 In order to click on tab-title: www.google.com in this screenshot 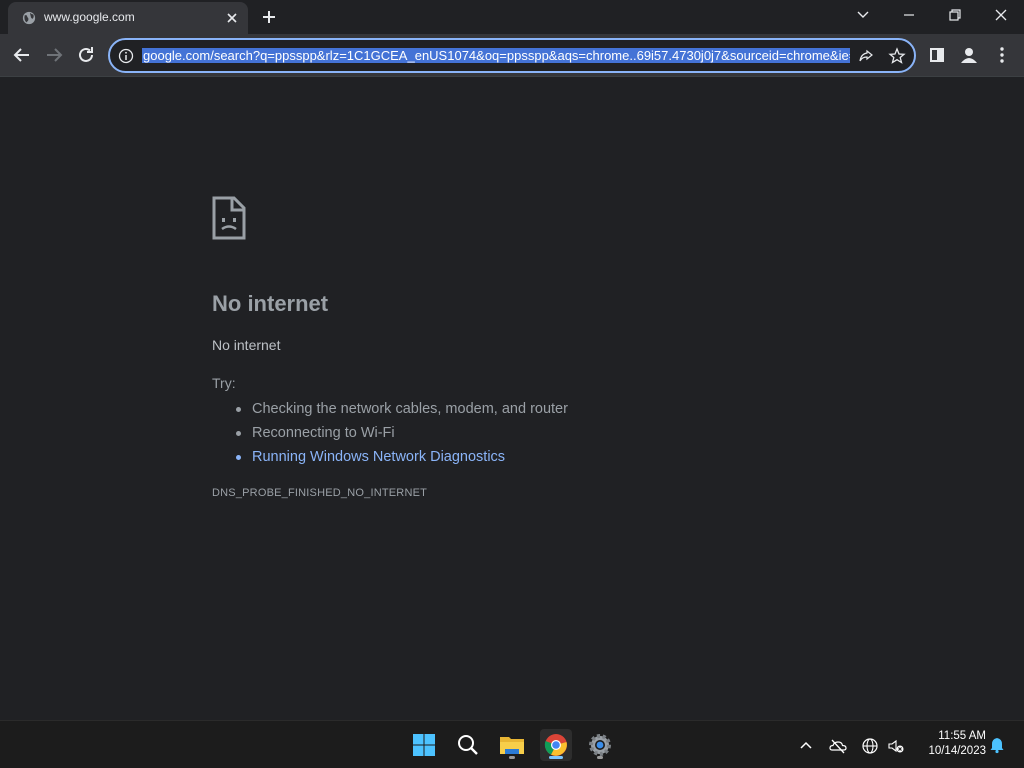, I will do `click(89, 17)`.